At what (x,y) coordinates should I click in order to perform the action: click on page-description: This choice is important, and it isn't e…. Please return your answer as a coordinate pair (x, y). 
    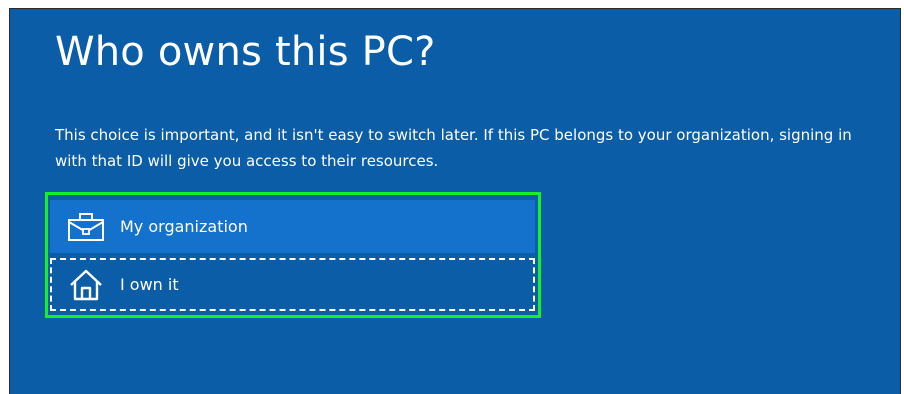
    Looking at the image, I should click on (453, 148).